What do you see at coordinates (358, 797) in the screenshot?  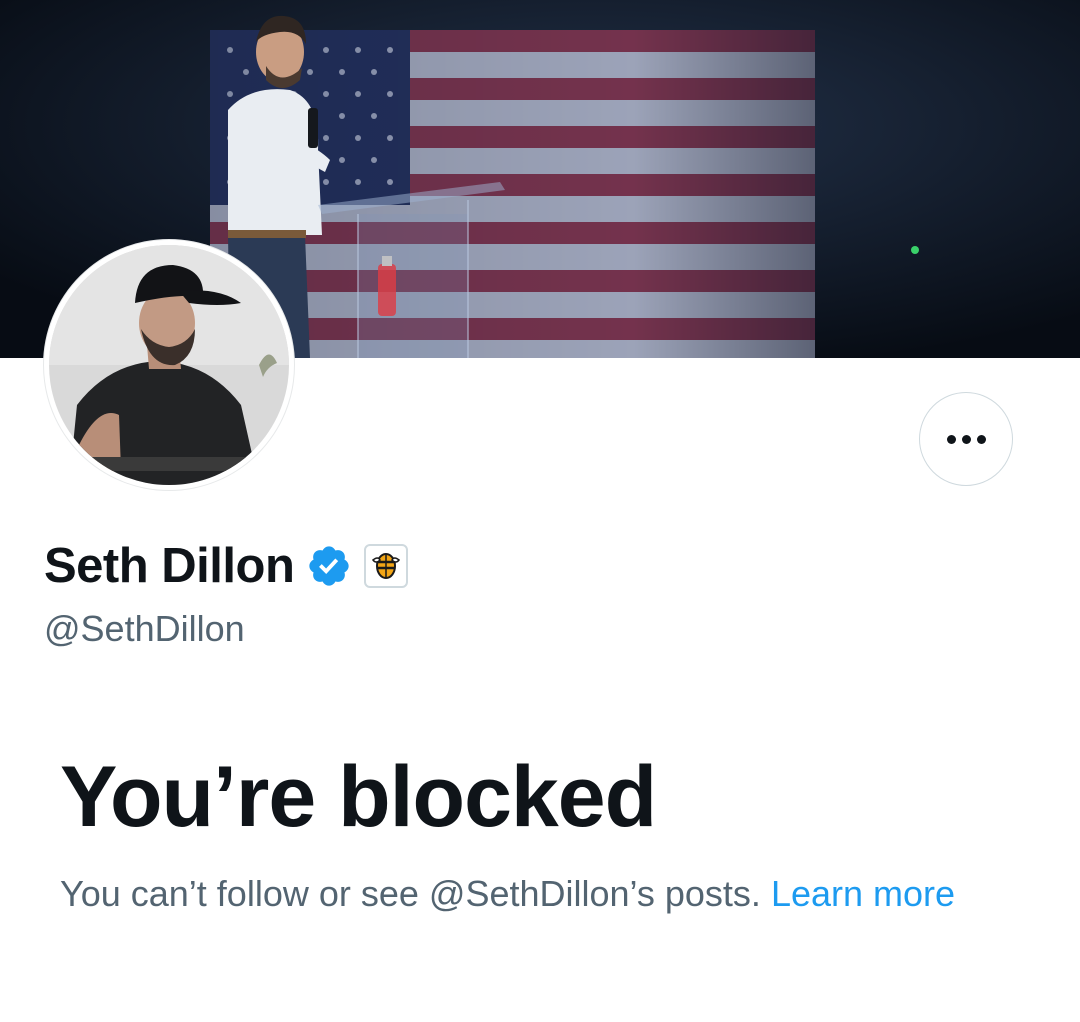 I see `blocked-title: You’re blocked` at bounding box center [358, 797].